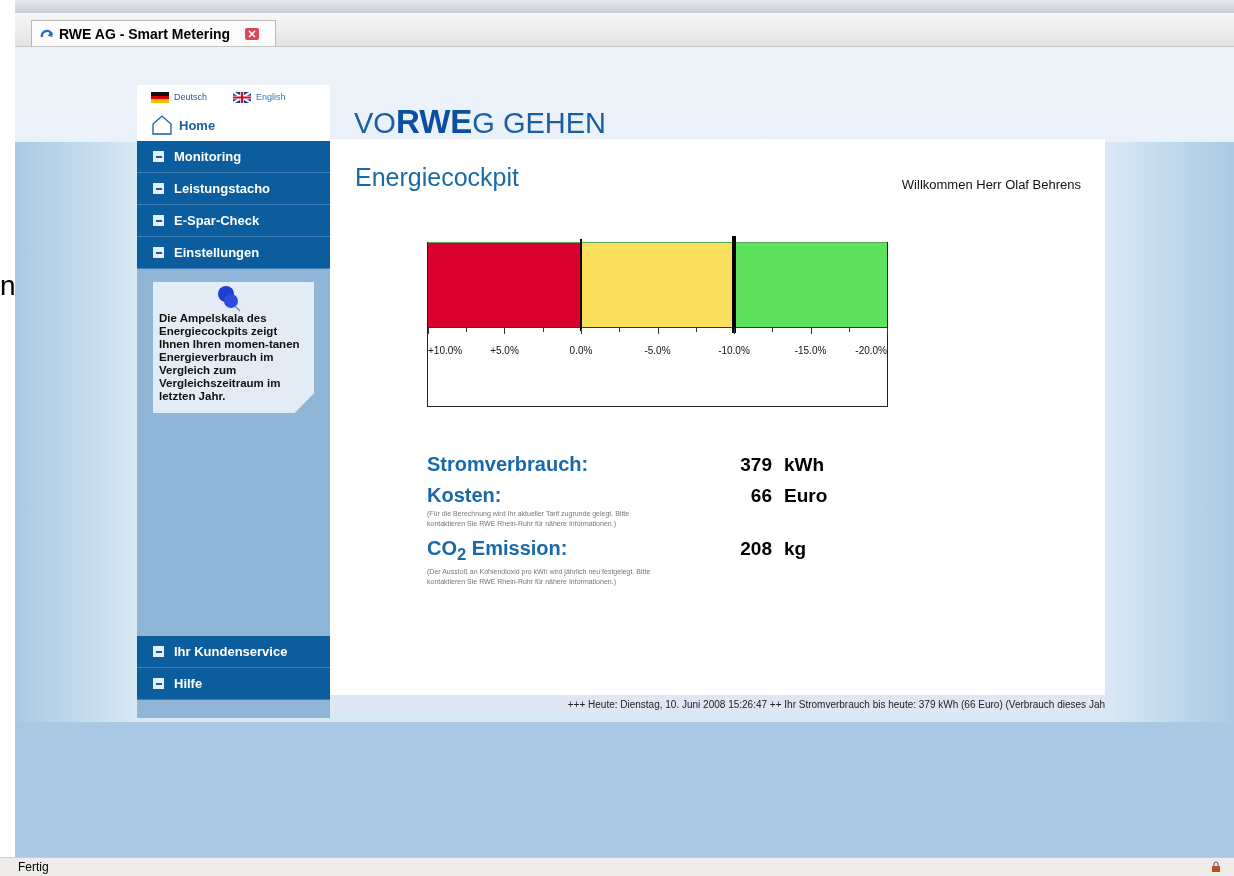 The width and height of the screenshot is (1234, 876). What do you see at coordinates (991, 184) in the screenshot?
I see `welcome-text: Willkommen Herr Olaf Behrens` at bounding box center [991, 184].